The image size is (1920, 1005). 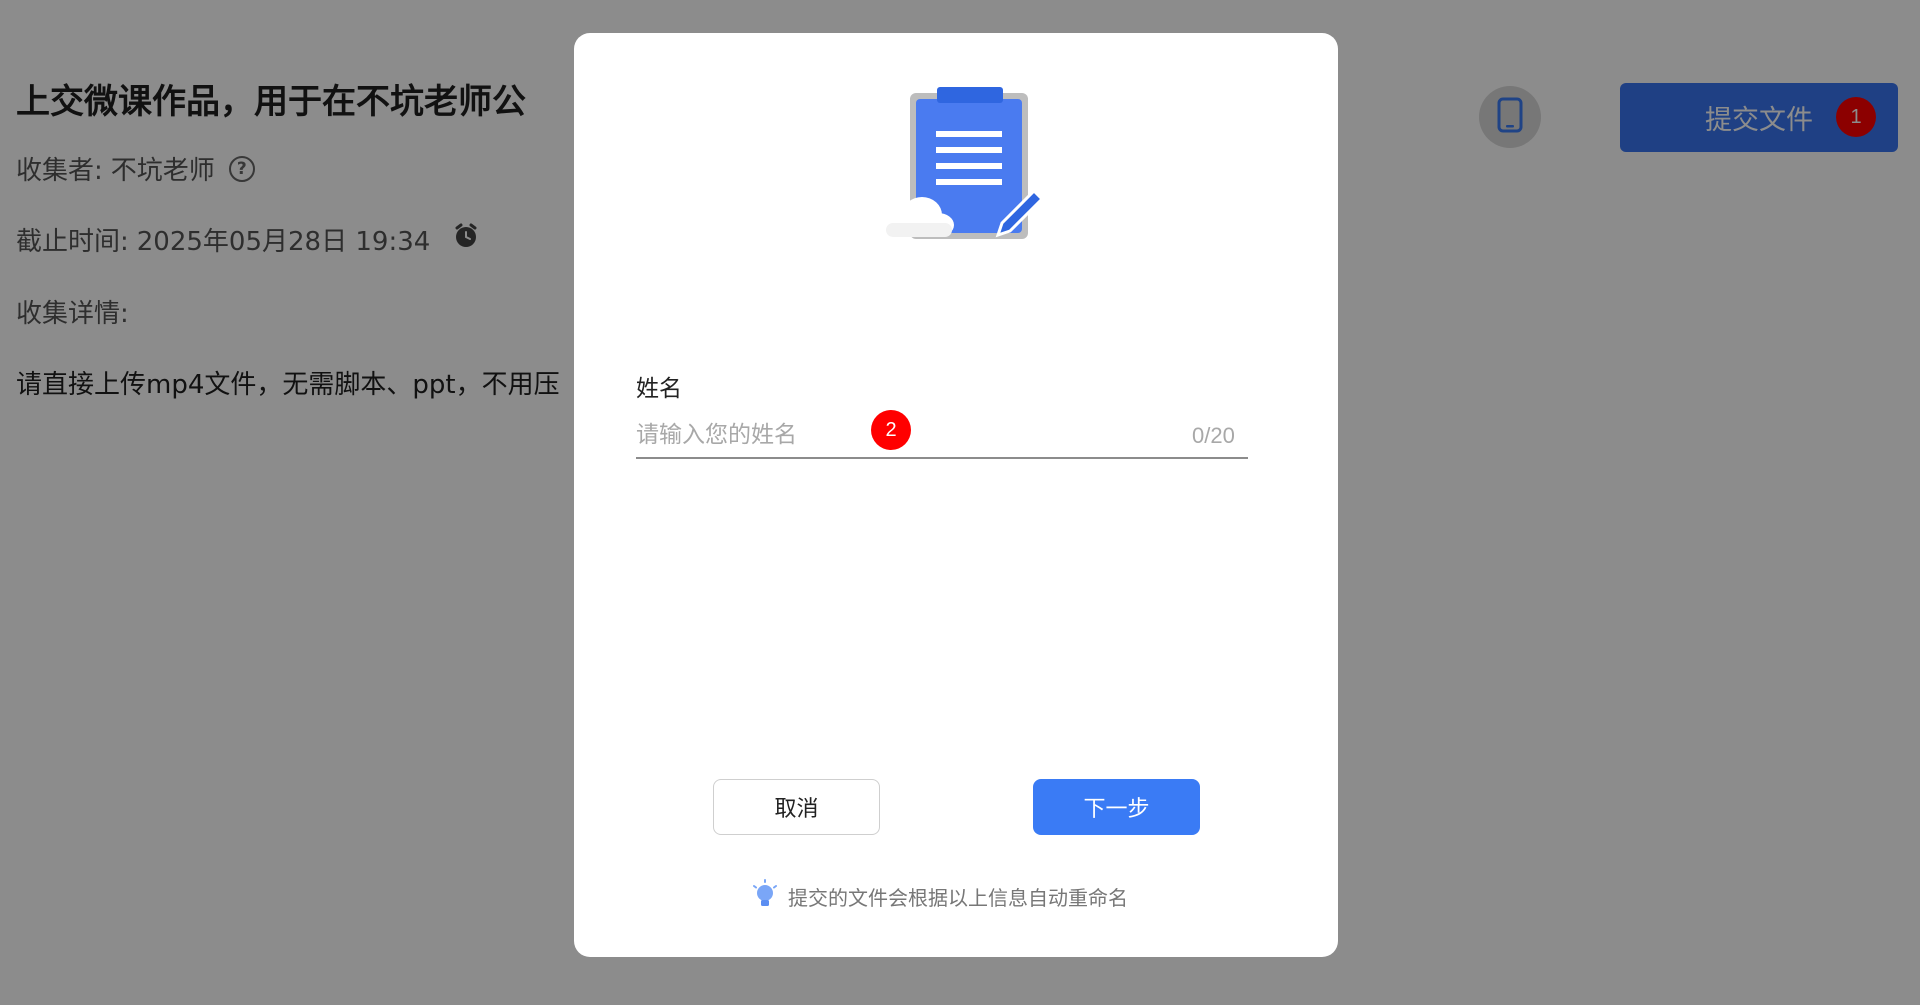 I want to click on rename-tip: 提交的文件会根据以上信息自动重命名, so click(x=939, y=896).